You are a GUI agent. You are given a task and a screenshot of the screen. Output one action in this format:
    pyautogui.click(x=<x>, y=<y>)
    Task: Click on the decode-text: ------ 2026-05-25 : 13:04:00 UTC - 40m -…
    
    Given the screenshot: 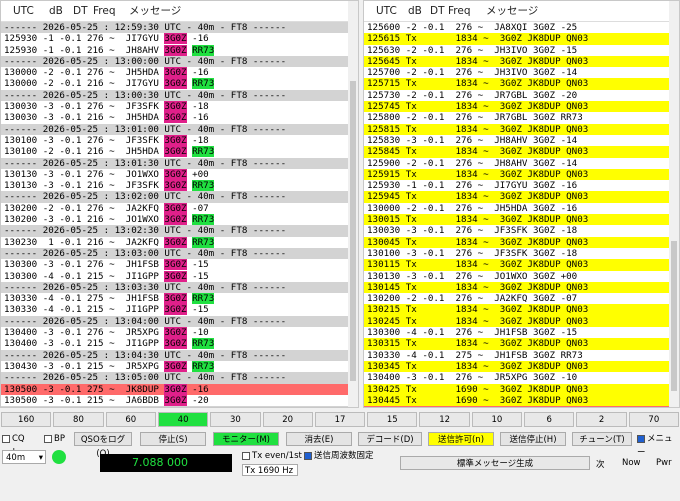 What is the action you would take?
    pyautogui.click(x=145, y=321)
    